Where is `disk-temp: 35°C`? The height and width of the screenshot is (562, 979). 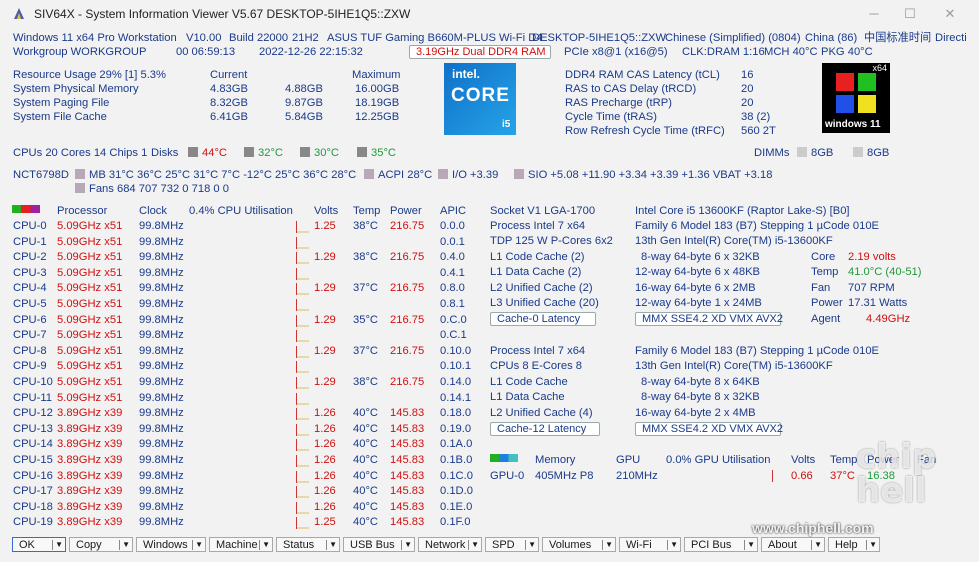 disk-temp: 35°C is located at coordinates (383, 153).